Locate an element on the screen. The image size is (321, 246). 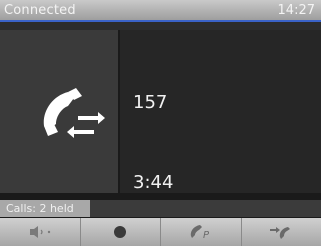
call-transfer-icon is located at coordinates (280, 233).